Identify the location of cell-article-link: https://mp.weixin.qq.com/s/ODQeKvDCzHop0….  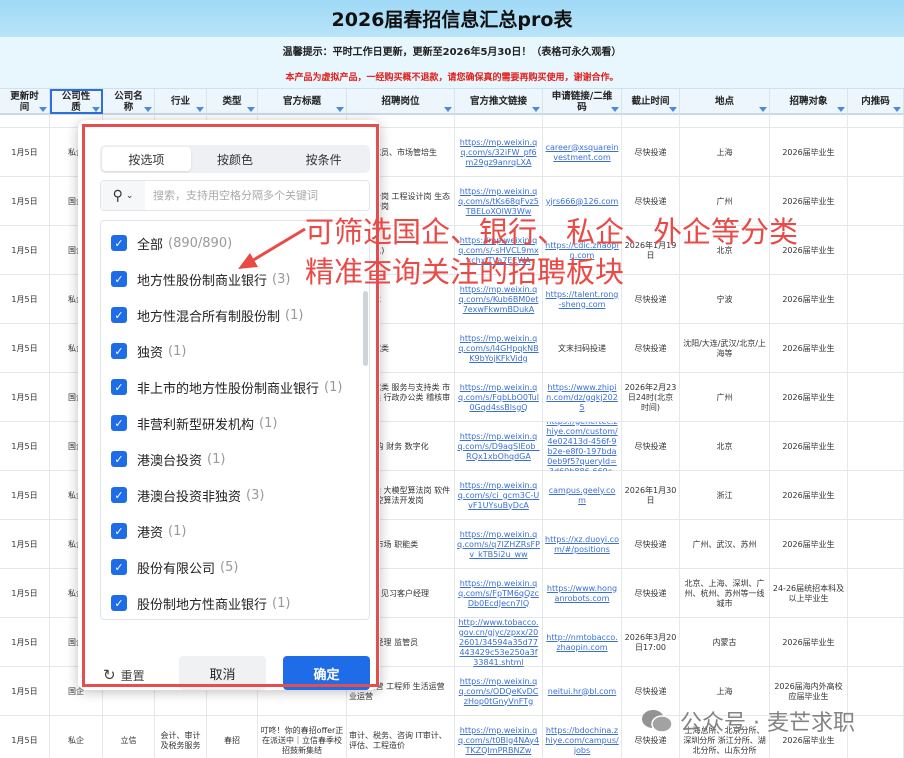
(499, 691).